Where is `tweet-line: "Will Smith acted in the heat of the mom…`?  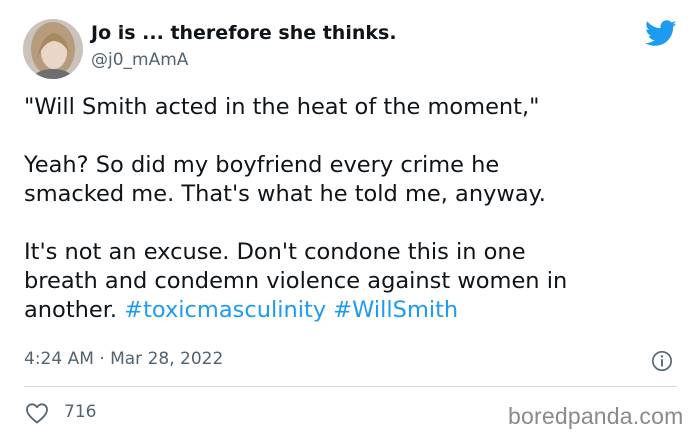 tweet-line: "Will Smith acted in the heat of the mom… is located at coordinates (282, 107).